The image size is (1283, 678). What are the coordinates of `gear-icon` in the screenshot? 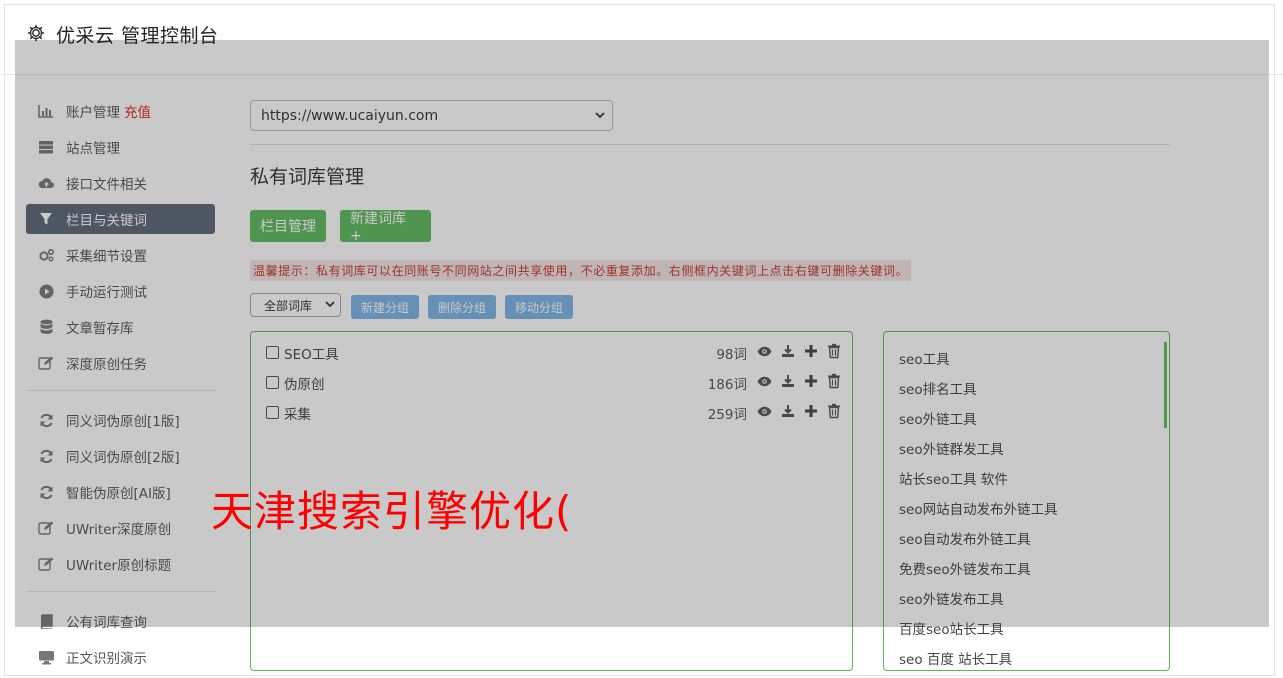 It's located at (36, 33).